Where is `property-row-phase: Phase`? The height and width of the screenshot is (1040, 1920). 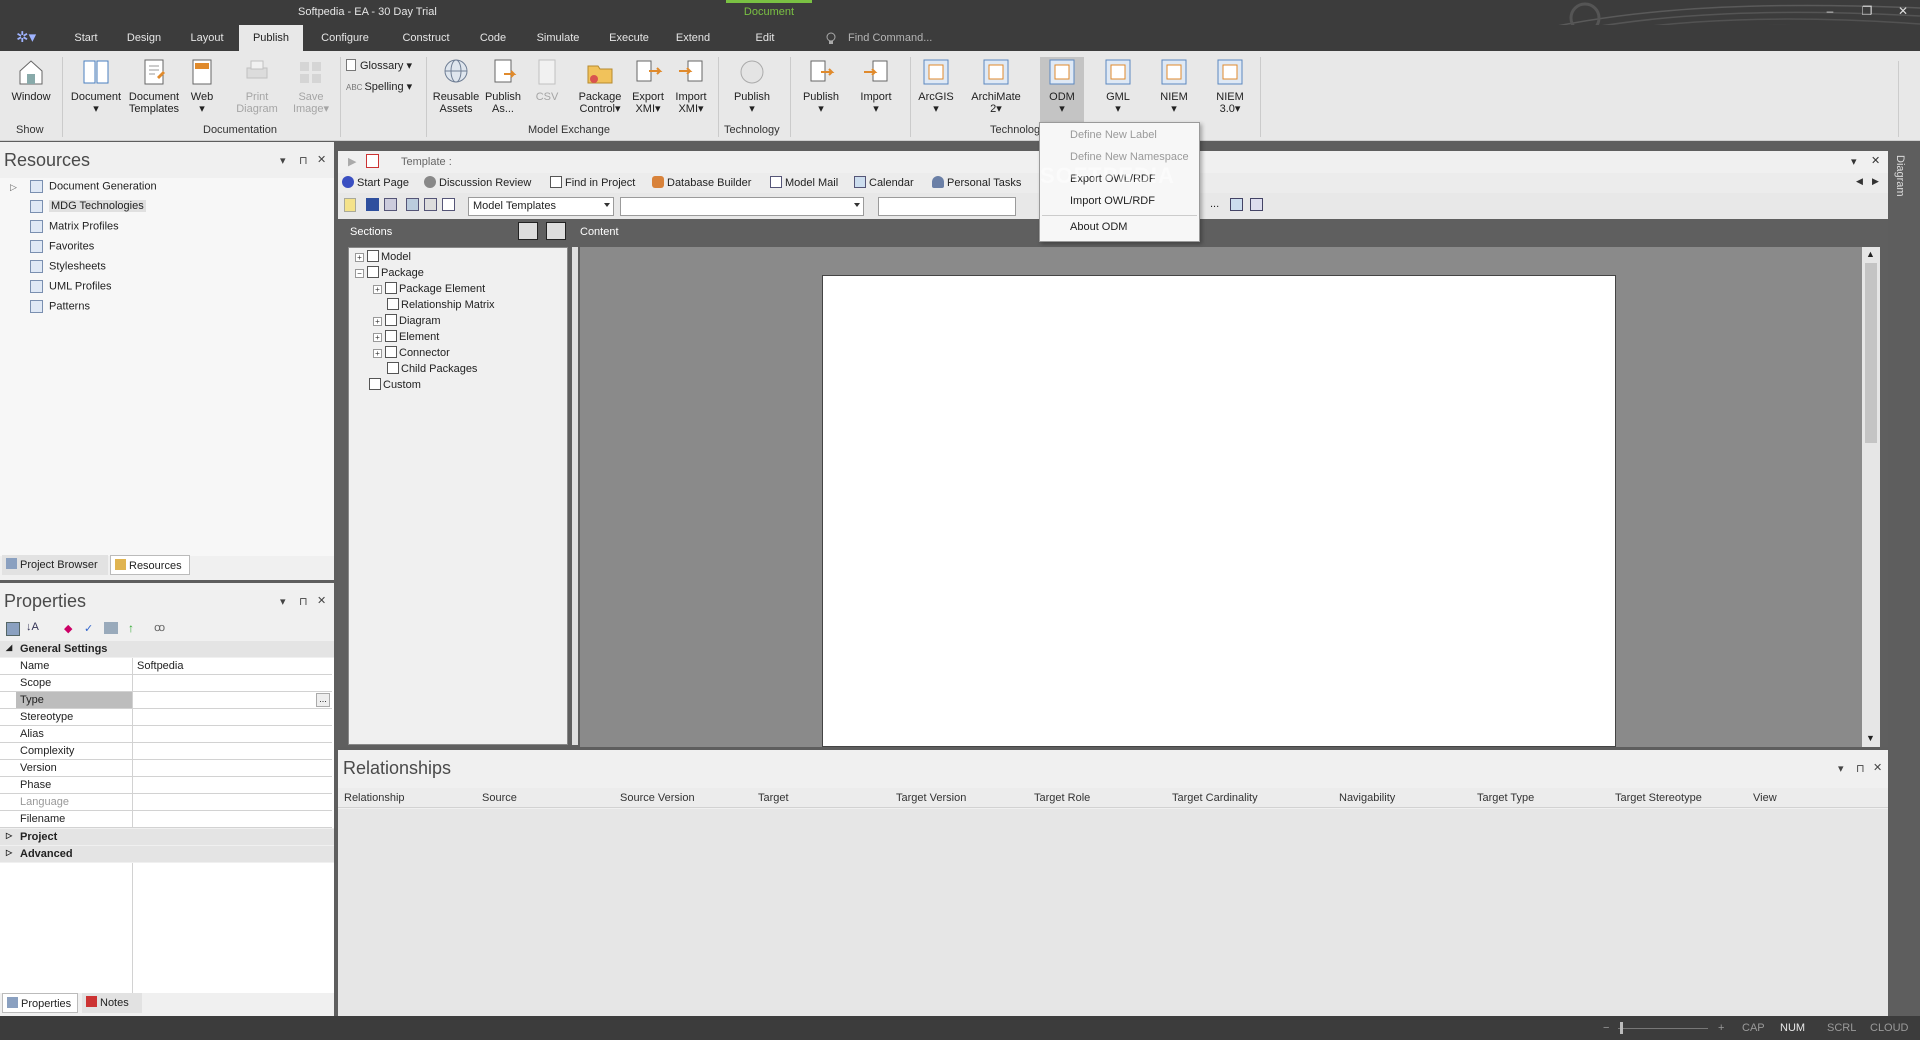
property-row-phase: Phase is located at coordinates (166, 785).